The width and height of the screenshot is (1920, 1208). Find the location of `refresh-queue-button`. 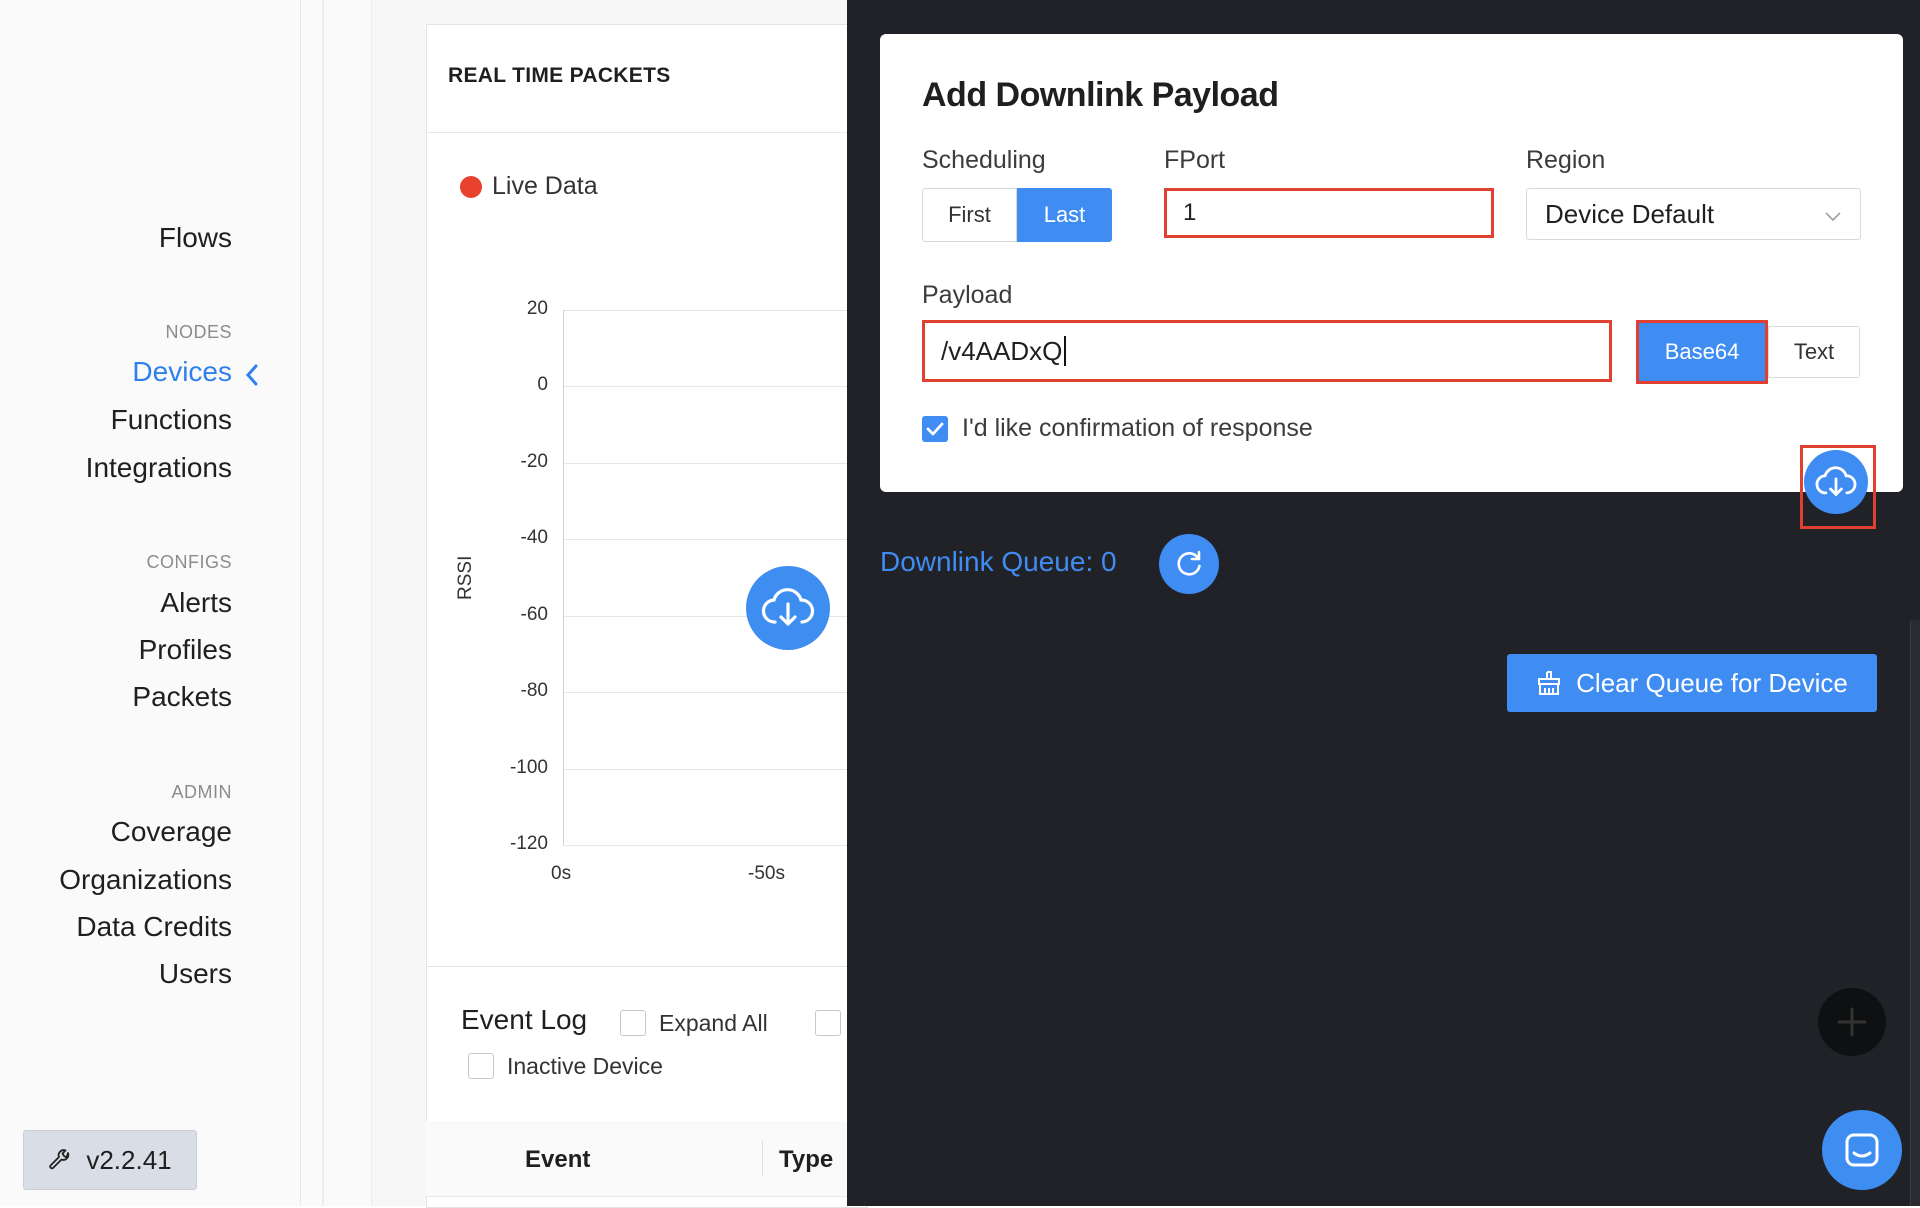

refresh-queue-button is located at coordinates (1189, 564).